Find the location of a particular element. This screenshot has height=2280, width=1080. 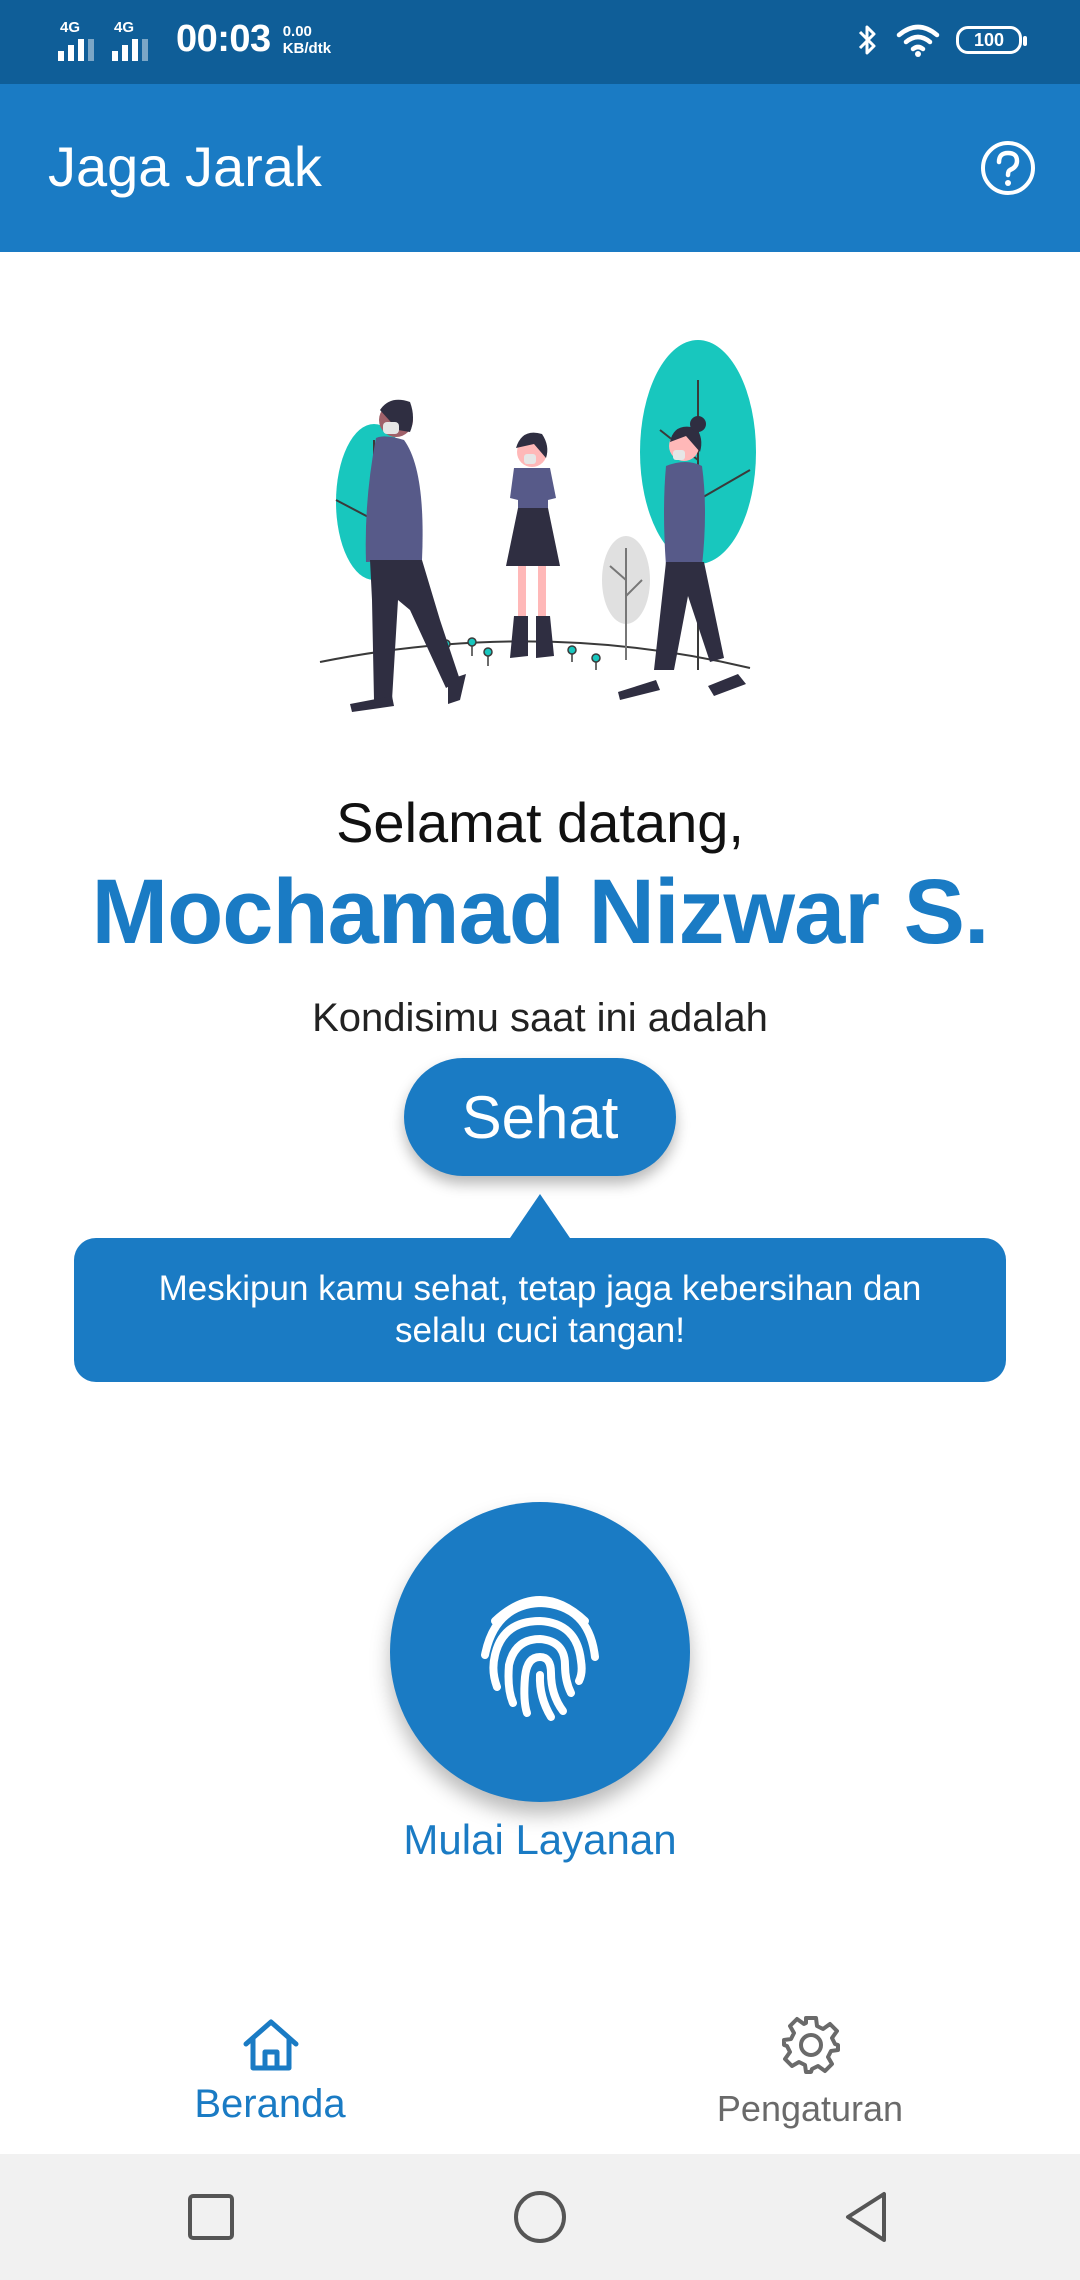

network-speed-unit: KB/dtk is located at coordinates (307, 48).